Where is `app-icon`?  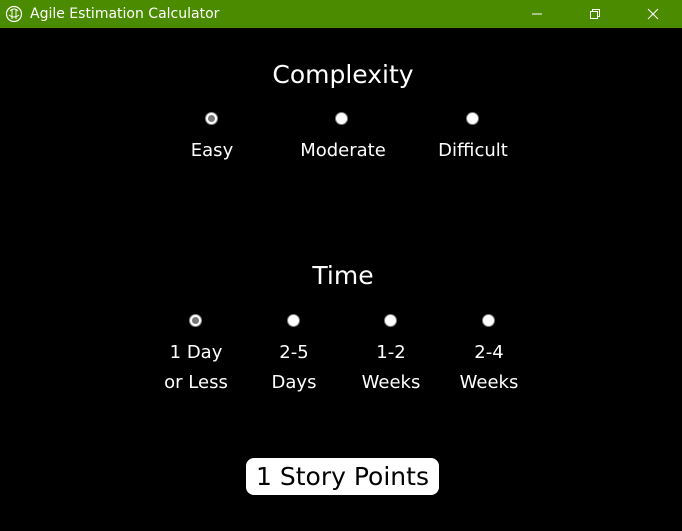 app-icon is located at coordinates (14, 14).